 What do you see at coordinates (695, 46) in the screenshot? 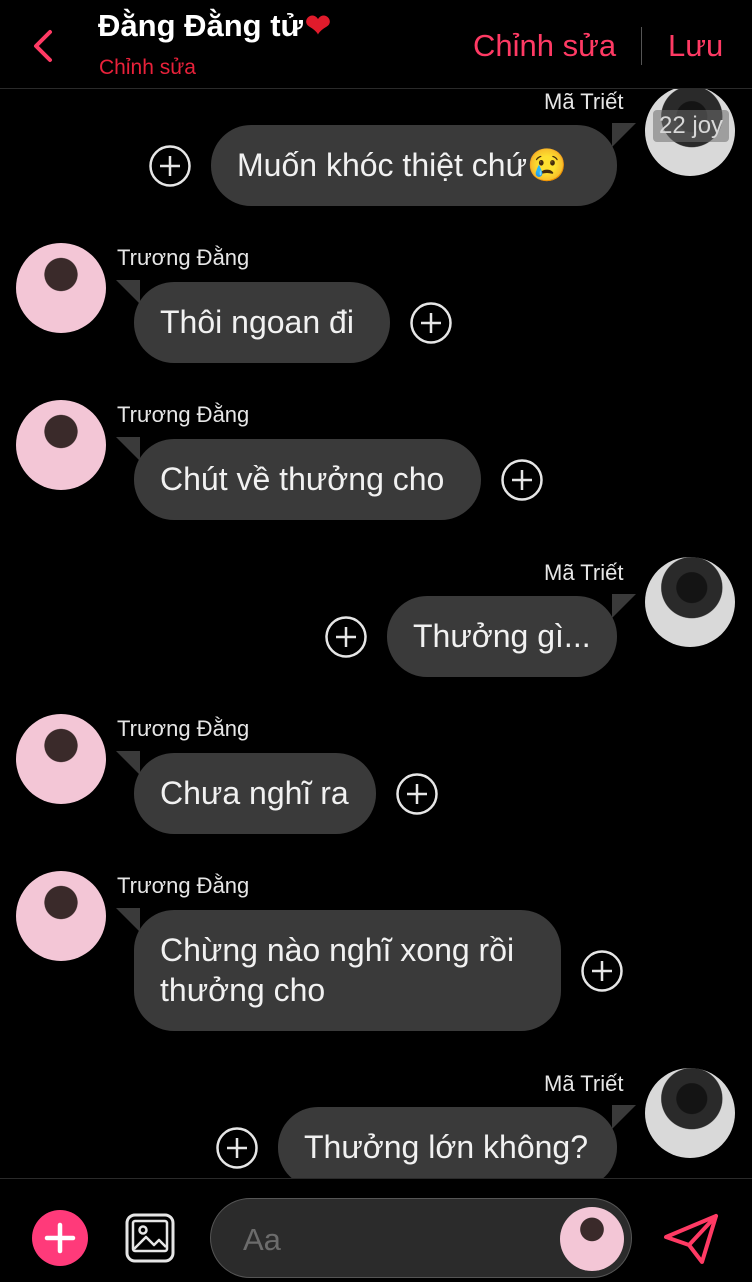
I see `save-button: Lưu` at bounding box center [695, 46].